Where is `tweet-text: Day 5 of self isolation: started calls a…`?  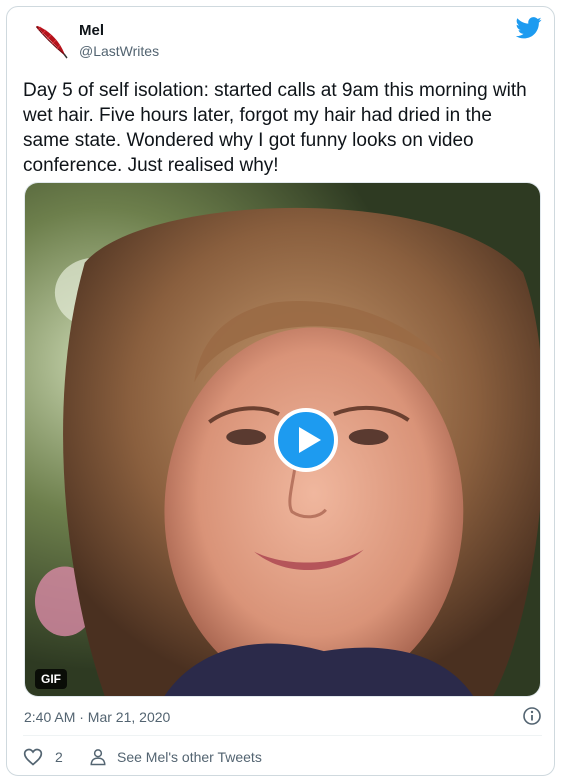
tweet-text: Day 5 of self isolation: started calls a… is located at coordinates (275, 128).